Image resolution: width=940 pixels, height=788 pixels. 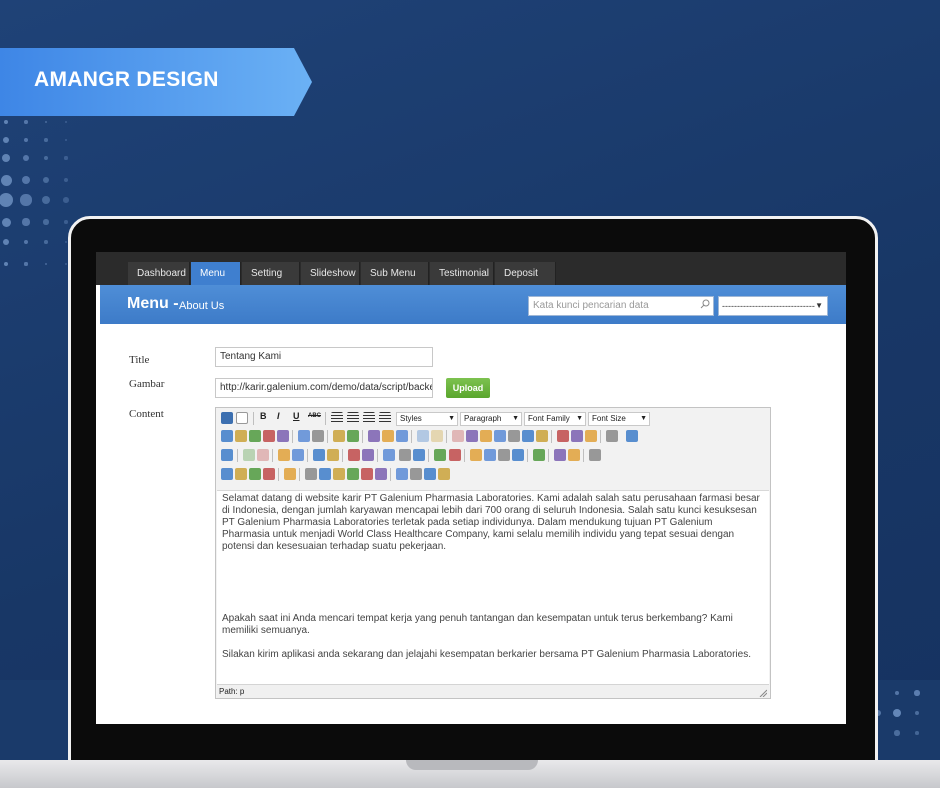 I want to click on ins-icon, so click(x=367, y=474).